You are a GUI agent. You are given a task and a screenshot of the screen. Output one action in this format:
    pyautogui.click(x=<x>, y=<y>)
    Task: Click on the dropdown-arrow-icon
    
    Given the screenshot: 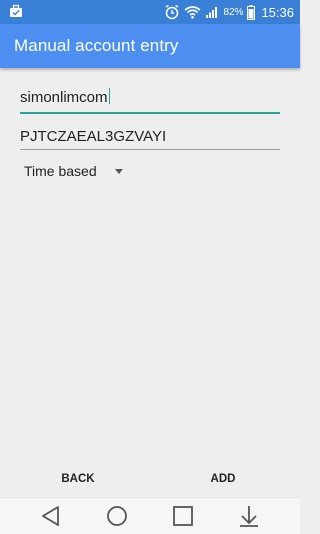 What is the action you would take?
    pyautogui.click(x=118, y=171)
    